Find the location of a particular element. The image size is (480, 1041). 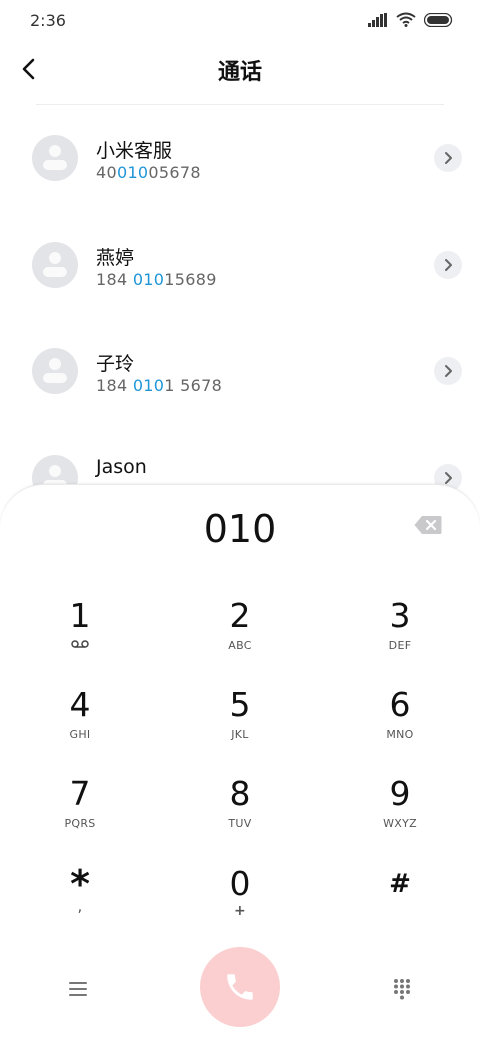

contact-row: 子玲 184 0101 5678 is located at coordinates (240, 376).